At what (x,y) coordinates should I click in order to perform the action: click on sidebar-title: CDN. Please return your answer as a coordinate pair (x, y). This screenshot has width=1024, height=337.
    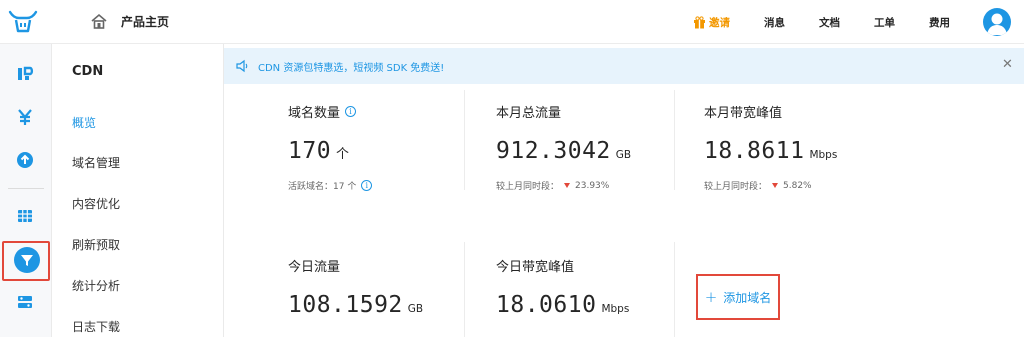
    Looking at the image, I should click on (88, 71).